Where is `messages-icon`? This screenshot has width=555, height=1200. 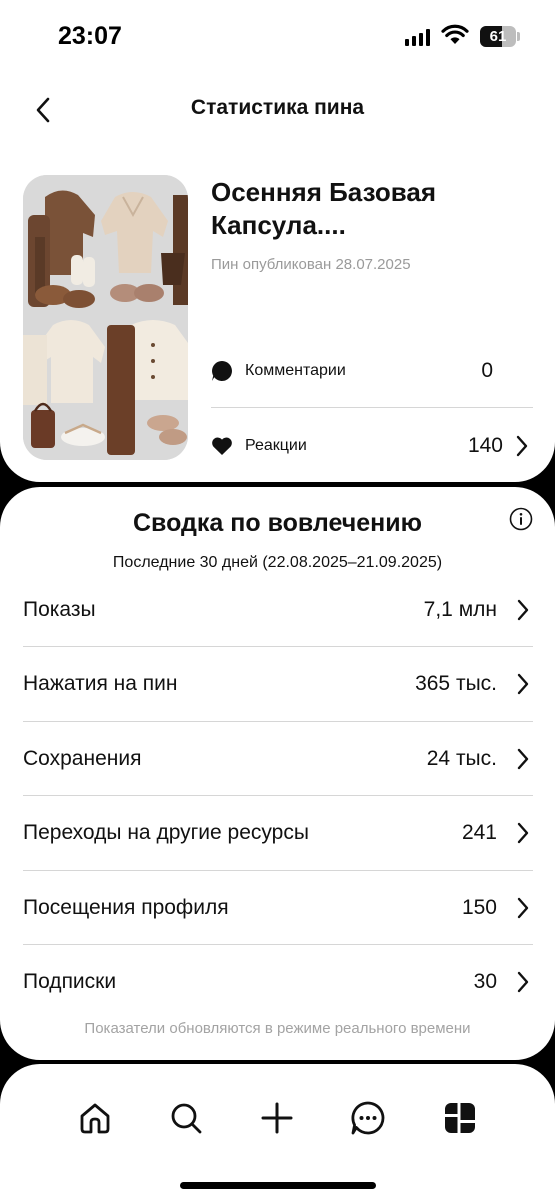
messages-icon is located at coordinates (368, 1118).